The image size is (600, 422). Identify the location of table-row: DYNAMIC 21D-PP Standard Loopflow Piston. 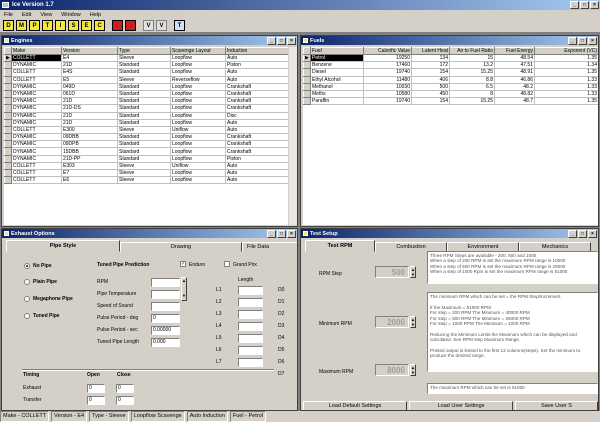
(146, 158).